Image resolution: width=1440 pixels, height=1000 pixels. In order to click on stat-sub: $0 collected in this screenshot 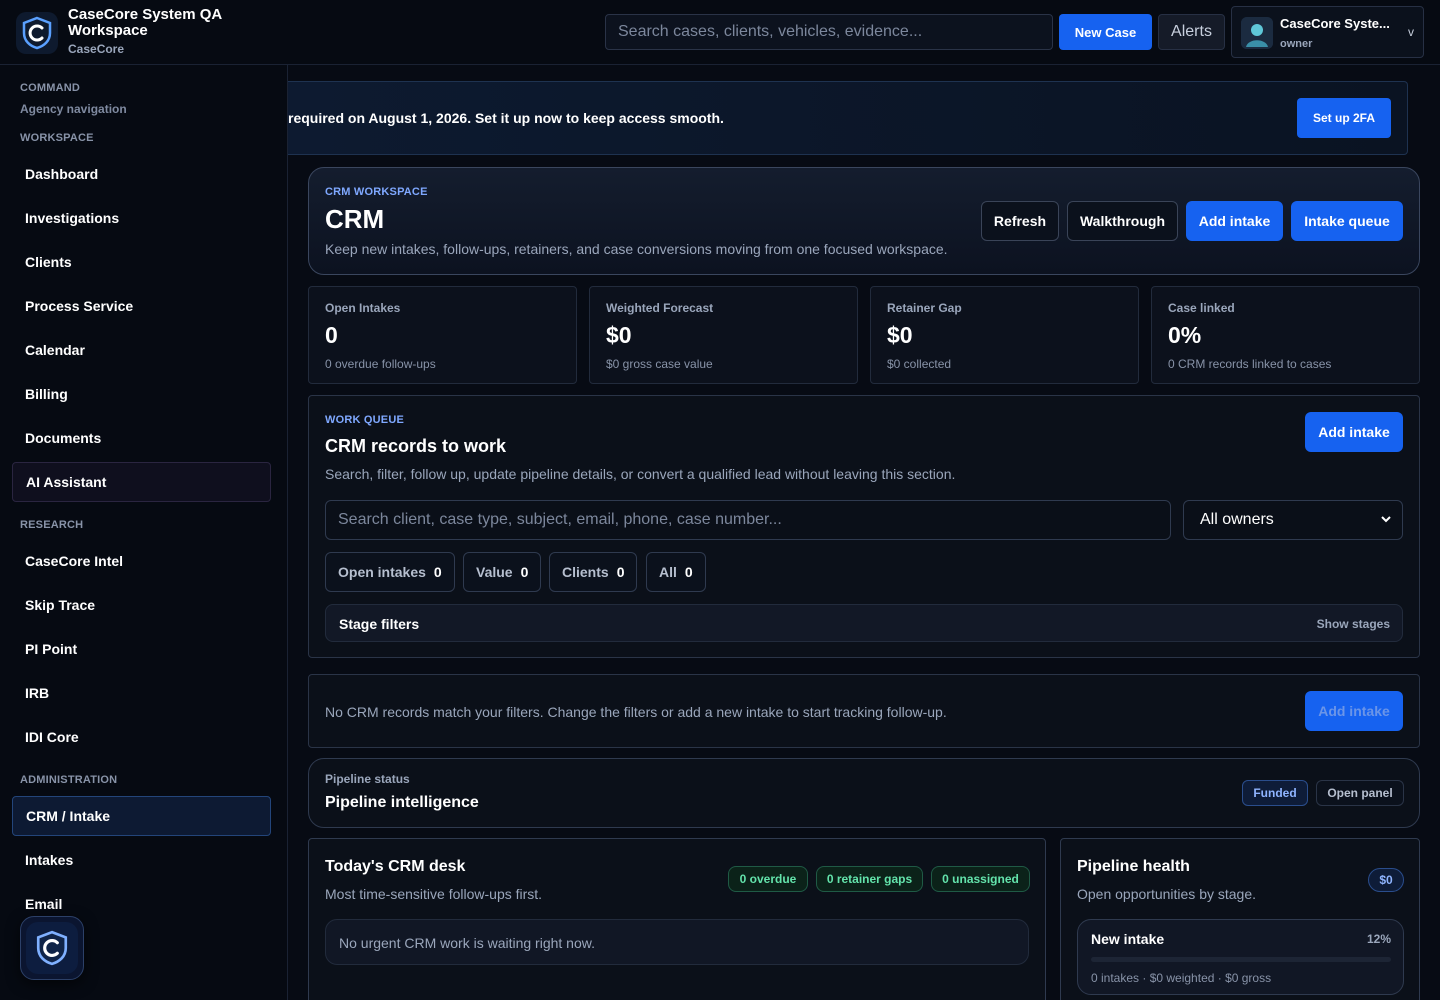, I will do `click(919, 364)`.